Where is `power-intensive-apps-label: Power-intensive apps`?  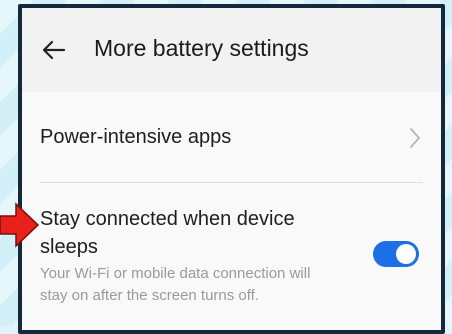 power-intensive-apps-label: Power-intensive apps is located at coordinates (136, 137).